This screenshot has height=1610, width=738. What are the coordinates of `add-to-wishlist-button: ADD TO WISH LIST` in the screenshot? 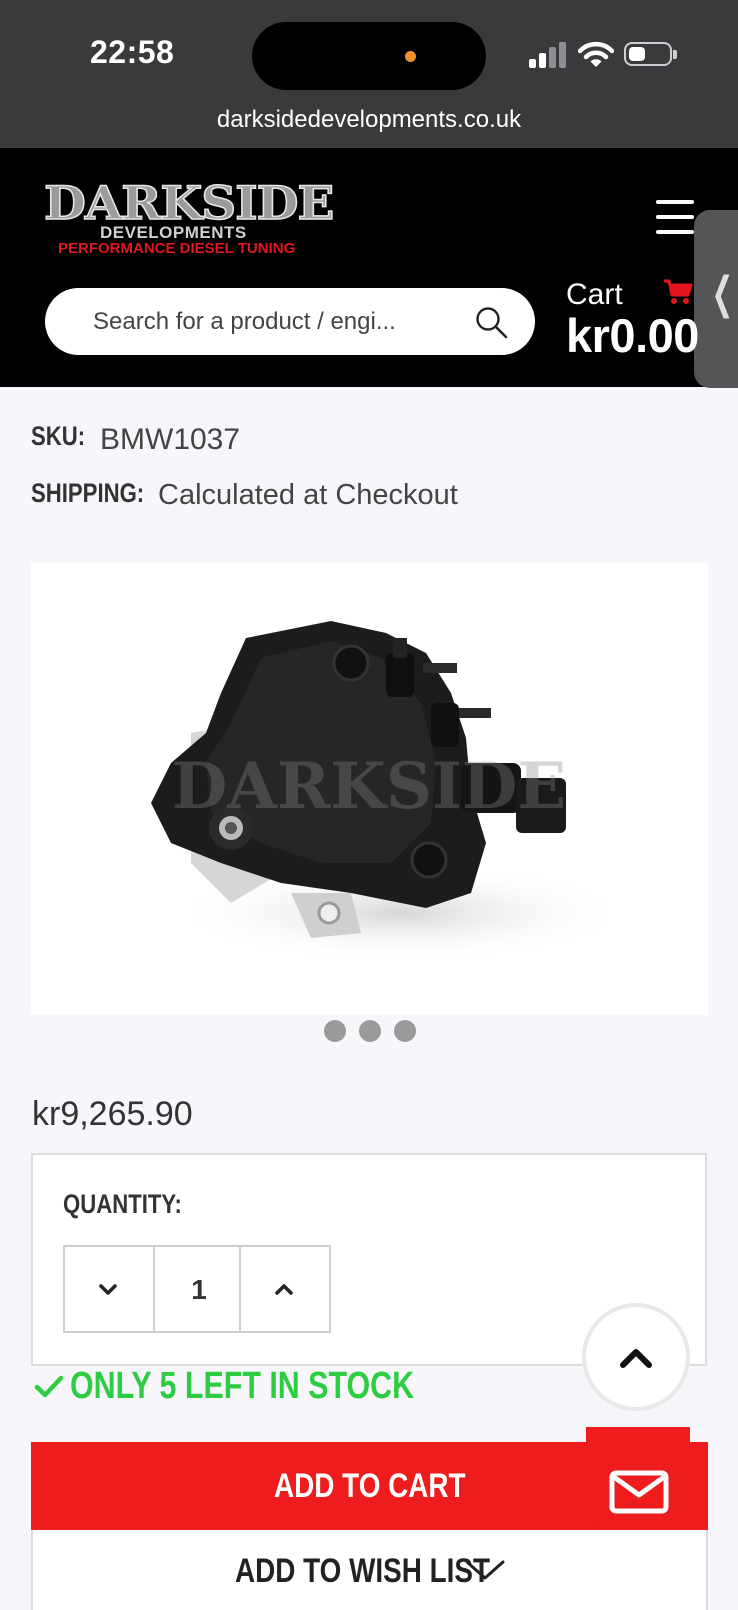 It's located at (369, 1570).